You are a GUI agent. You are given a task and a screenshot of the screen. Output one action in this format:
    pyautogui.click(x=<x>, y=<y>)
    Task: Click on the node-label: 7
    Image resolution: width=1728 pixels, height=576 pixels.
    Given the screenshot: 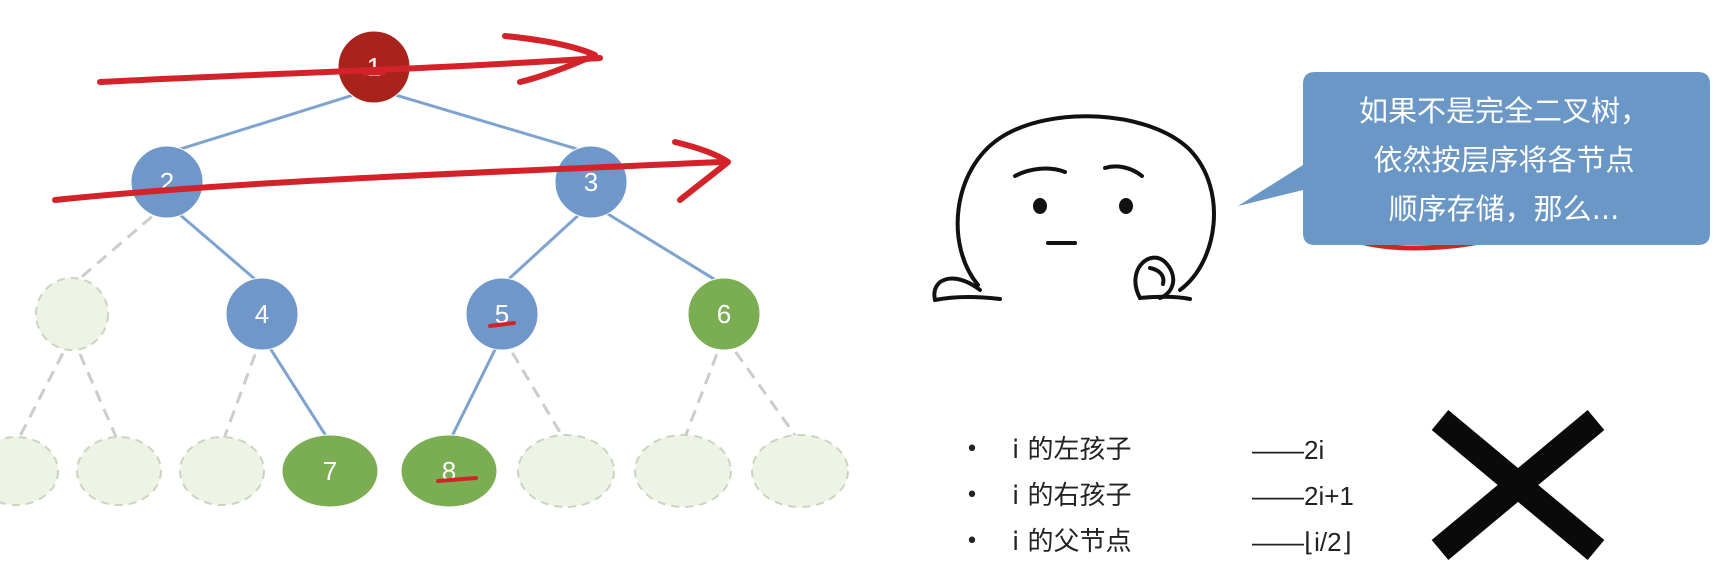 What is the action you would take?
    pyautogui.click(x=330, y=471)
    